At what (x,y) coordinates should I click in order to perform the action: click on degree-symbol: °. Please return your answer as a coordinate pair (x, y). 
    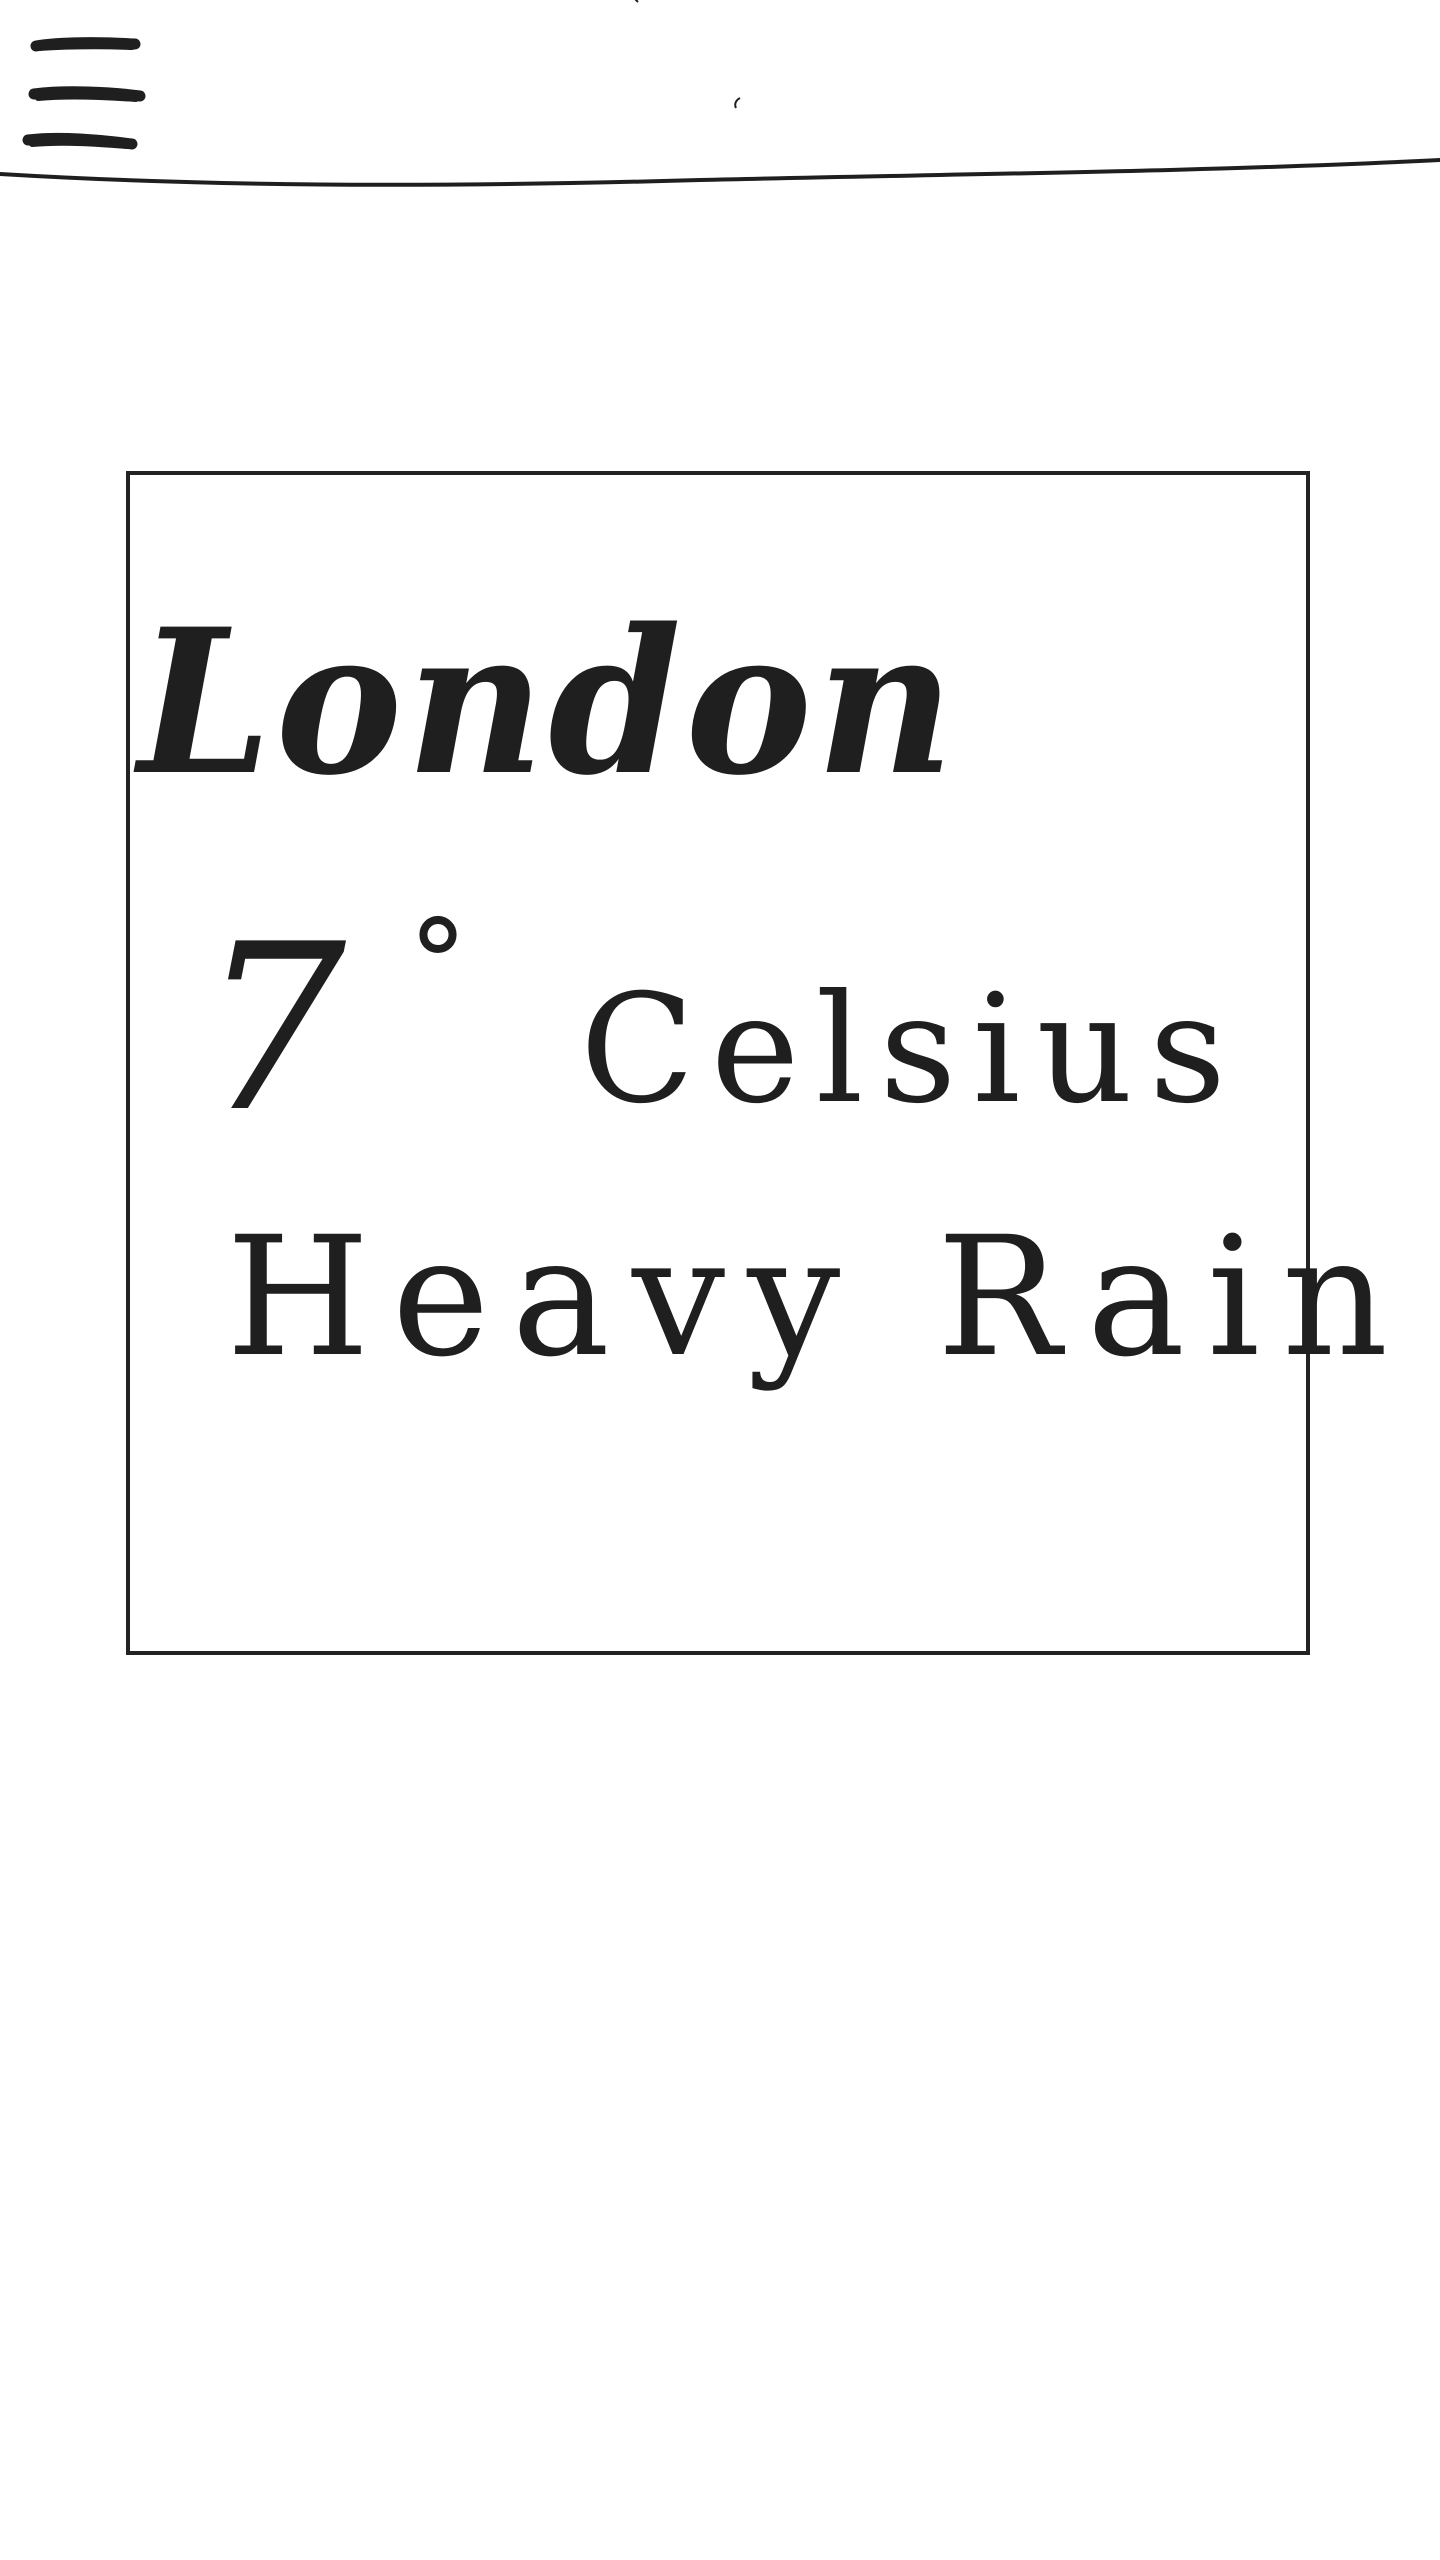
    Looking at the image, I should click on (438, 964).